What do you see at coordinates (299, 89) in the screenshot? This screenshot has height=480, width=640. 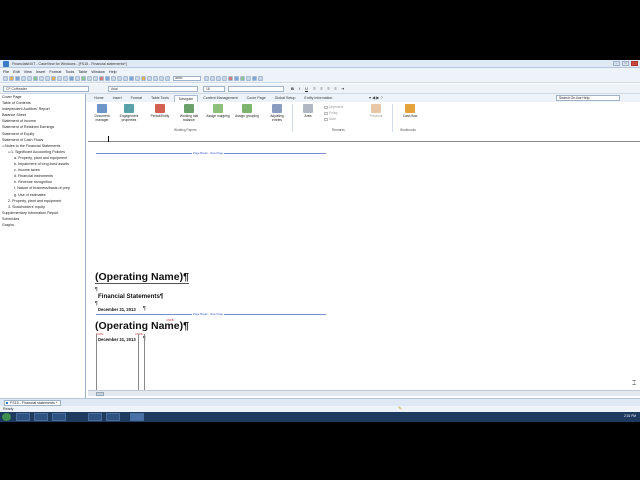 I see `italic-button: I` at bounding box center [299, 89].